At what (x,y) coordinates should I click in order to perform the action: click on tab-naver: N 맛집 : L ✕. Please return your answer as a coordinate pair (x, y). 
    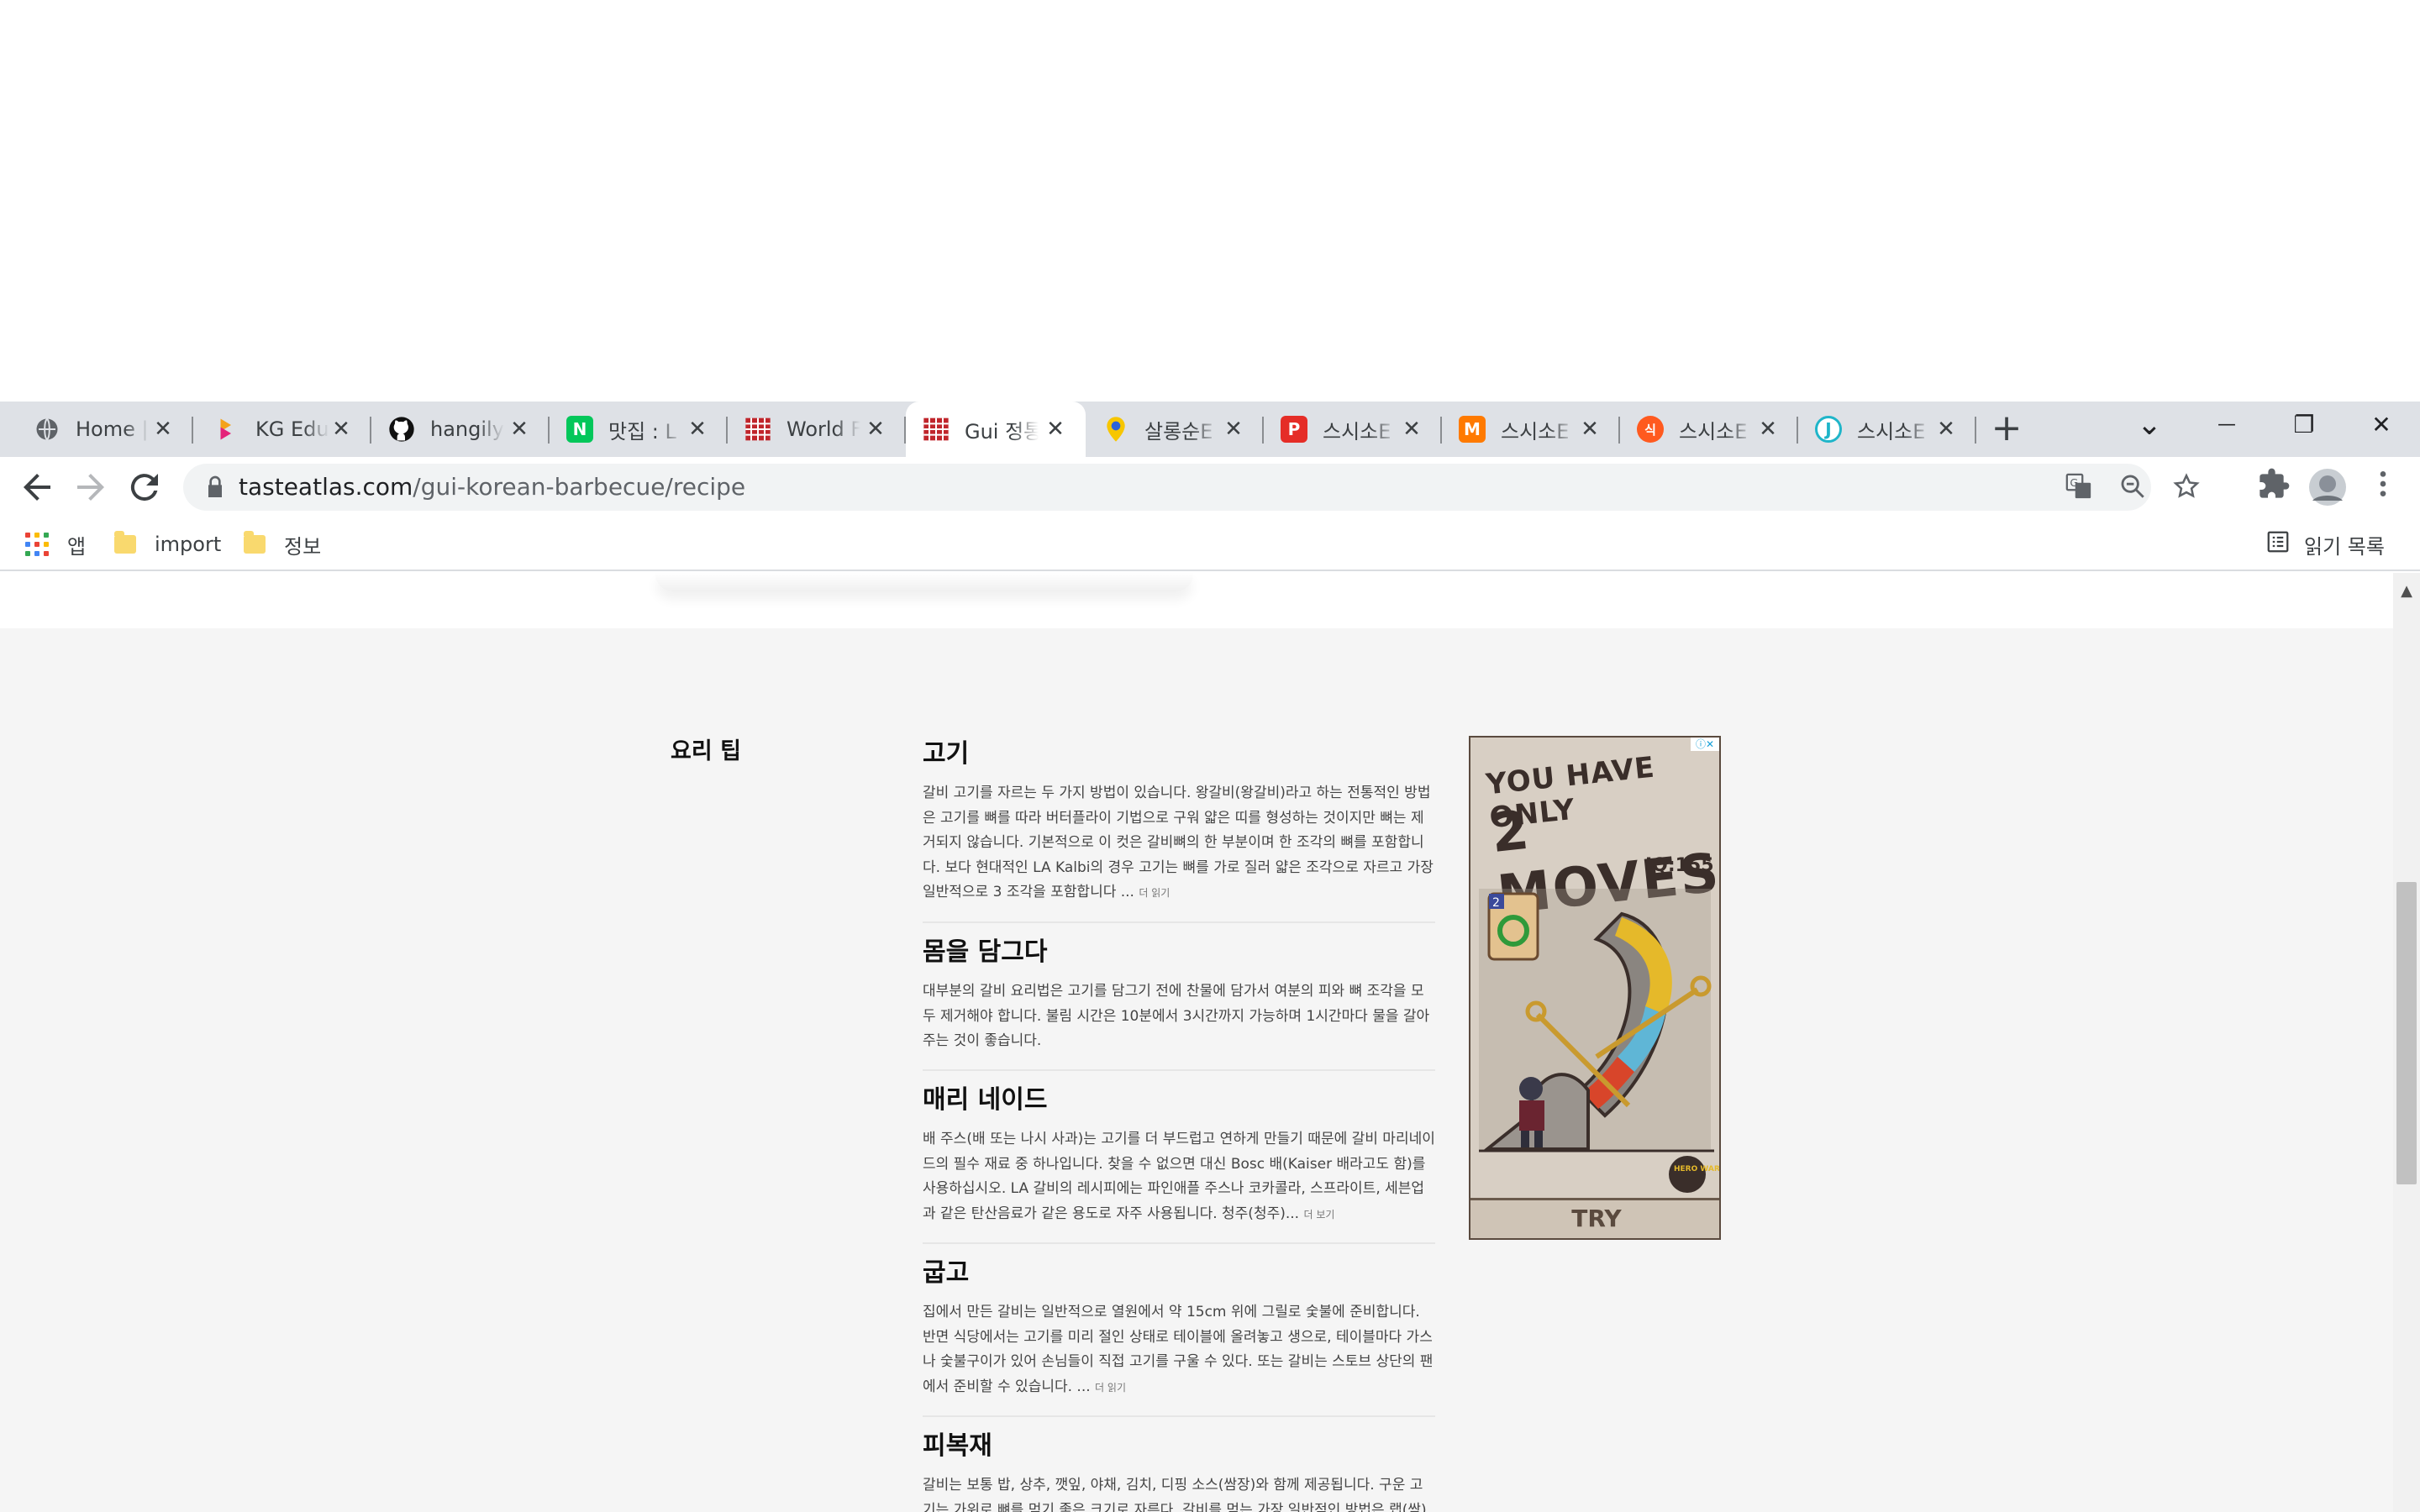
    Looking at the image, I should click on (639, 429).